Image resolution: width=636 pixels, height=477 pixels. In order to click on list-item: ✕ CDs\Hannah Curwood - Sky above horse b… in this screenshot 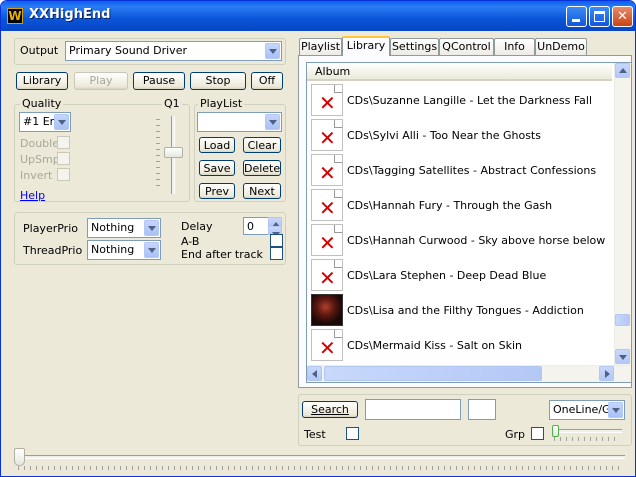, I will do `click(459, 241)`.